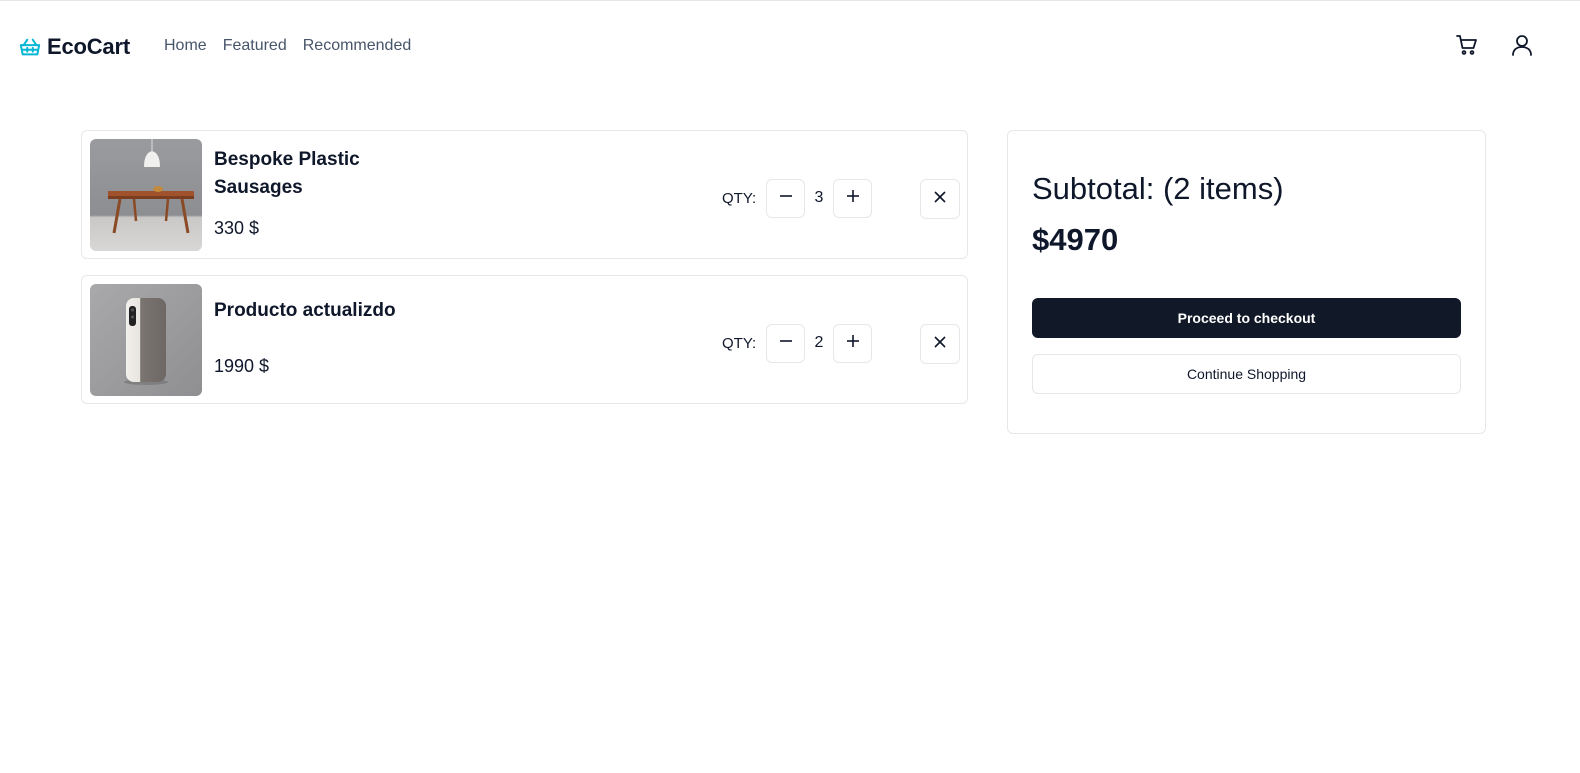 The width and height of the screenshot is (1580, 773). I want to click on nav-link-recommended: Recommended, so click(357, 46).